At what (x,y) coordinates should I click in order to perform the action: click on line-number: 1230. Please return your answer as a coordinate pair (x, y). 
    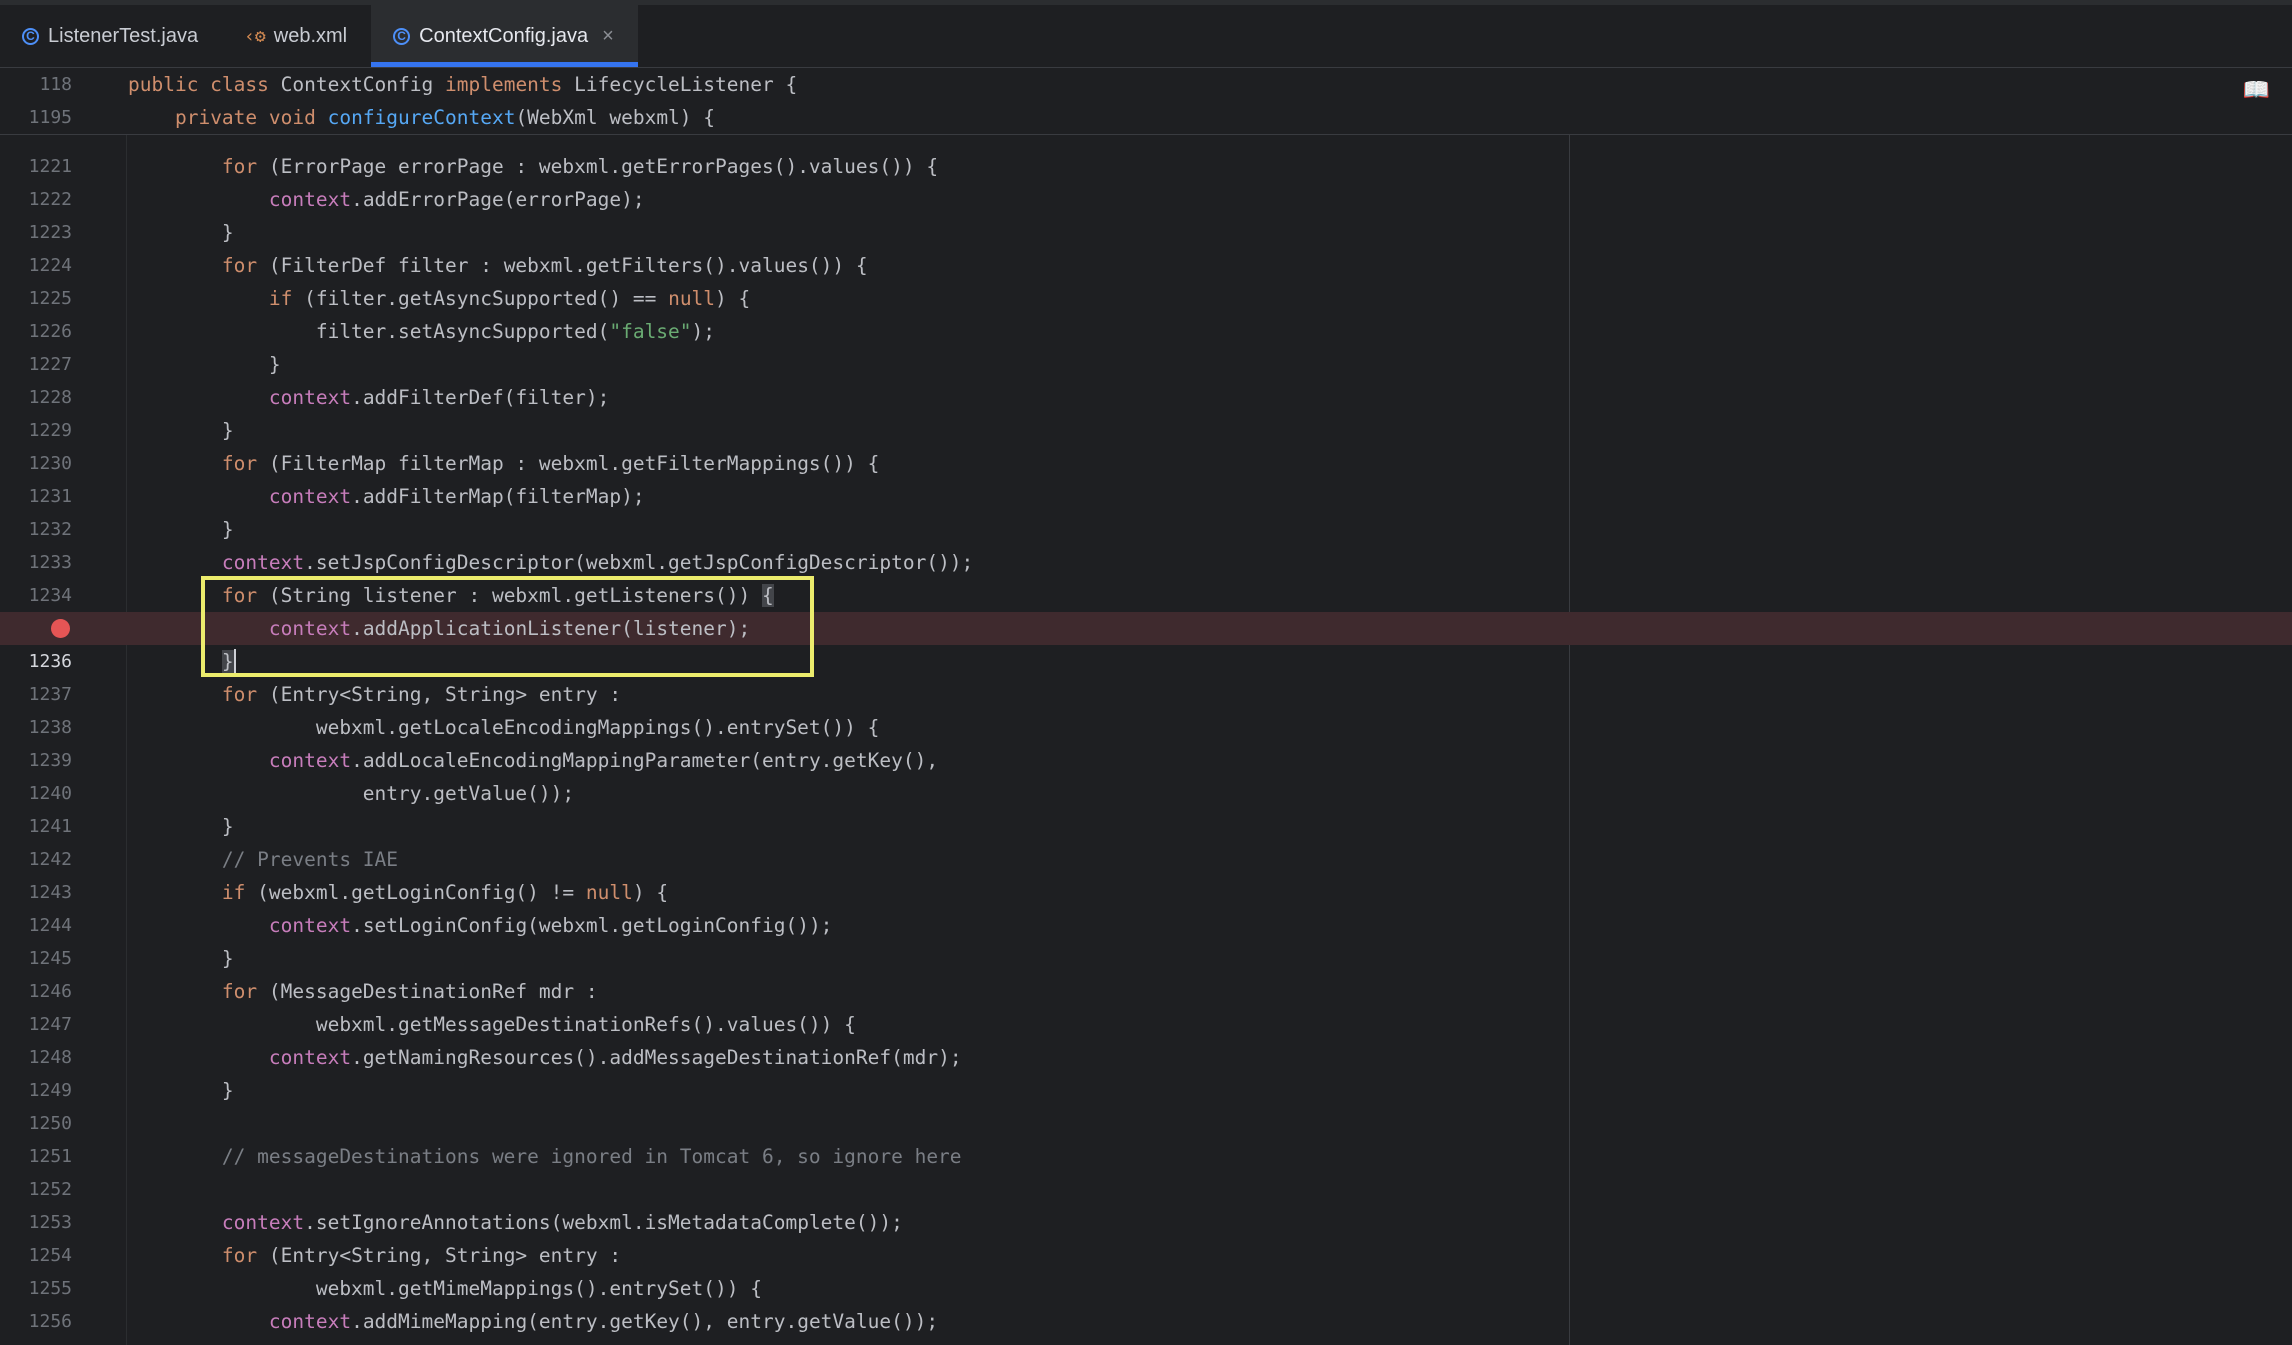
    Looking at the image, I should click on (36, 463).